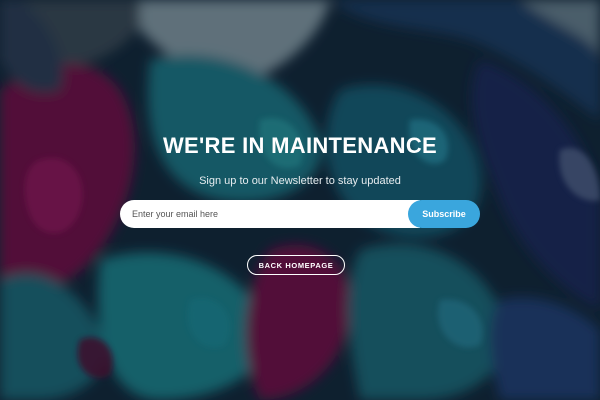 The width and height of the screenshot is (600, 400). Describe the element at coordinates (270, 214) in the screenshot. I see `email-input` at that location.